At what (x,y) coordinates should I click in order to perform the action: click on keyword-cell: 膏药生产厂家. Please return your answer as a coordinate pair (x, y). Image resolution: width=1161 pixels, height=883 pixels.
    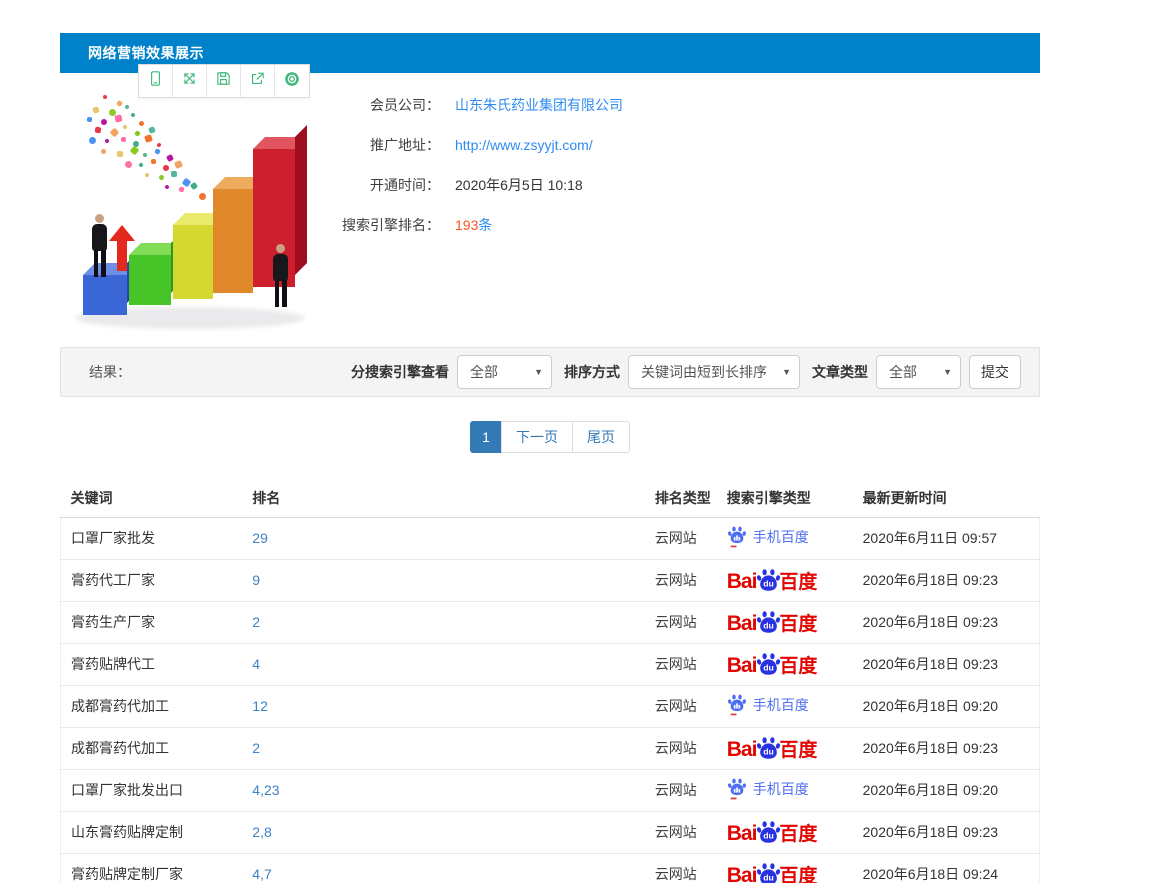
    Looking at the image, I should click on (156, 622).